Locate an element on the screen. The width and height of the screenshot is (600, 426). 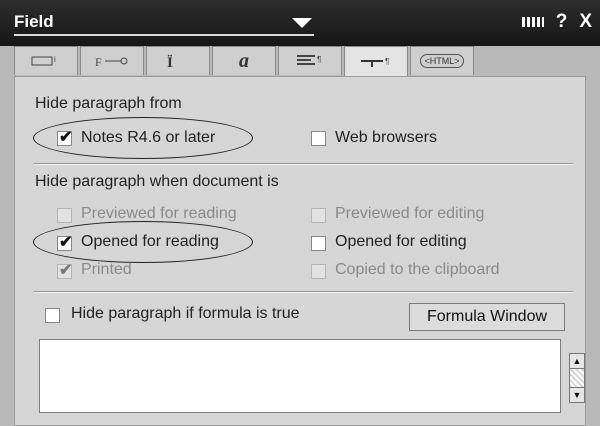
scroll-up-icon: ▲ is located at coordinates (577, 361).